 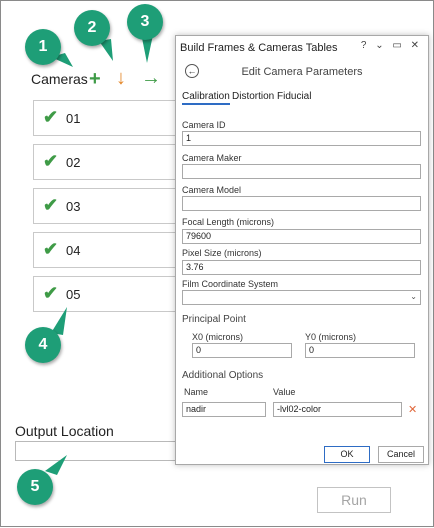 I want to click on camera-model-label: Camera Model, so click(x=212, y=190).